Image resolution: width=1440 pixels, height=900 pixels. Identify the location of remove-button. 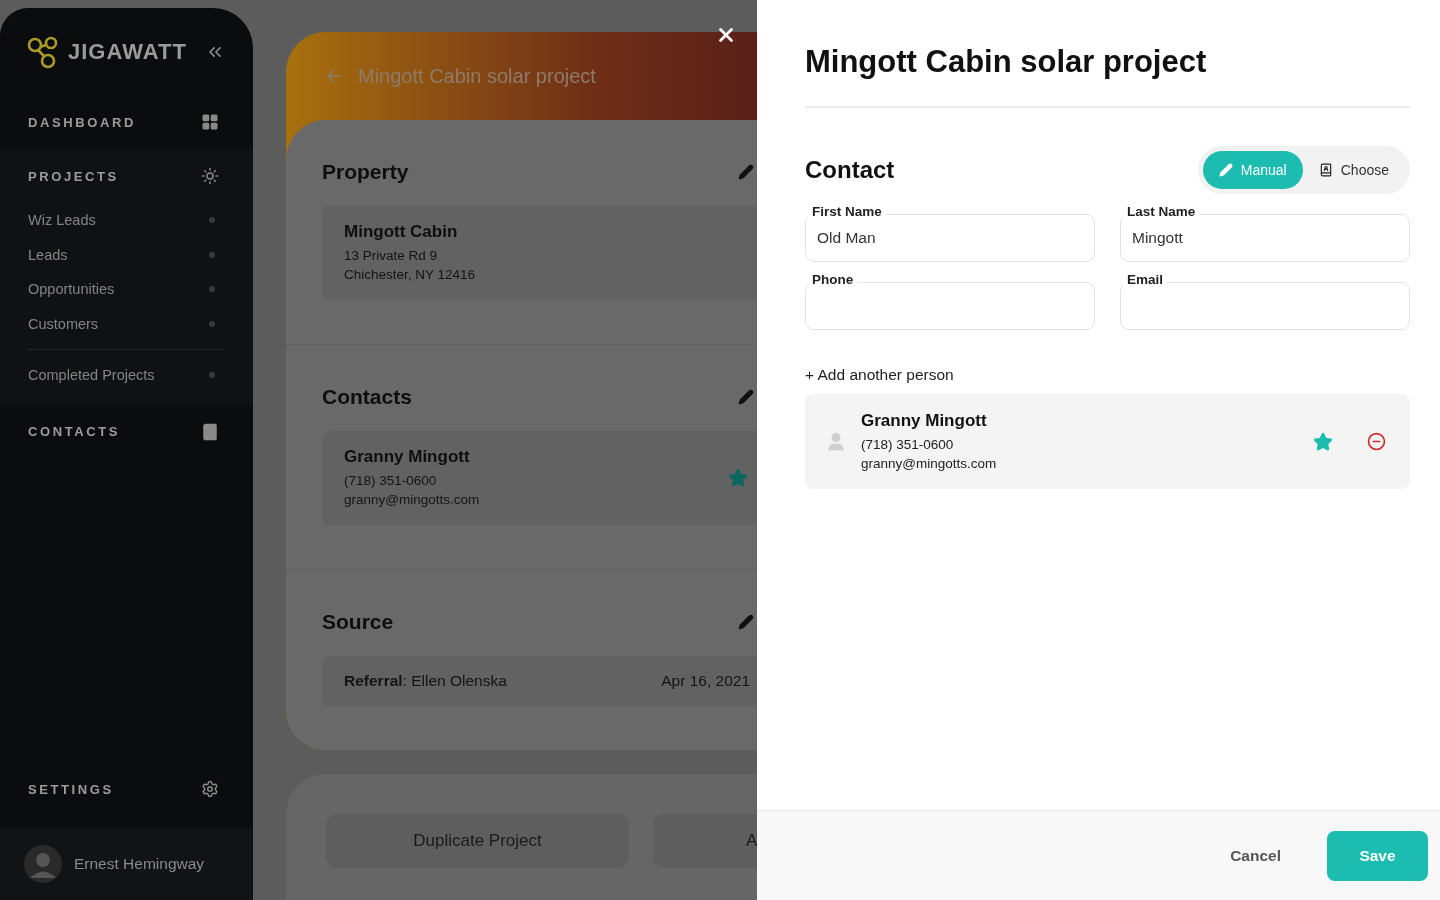
(1376, 441).